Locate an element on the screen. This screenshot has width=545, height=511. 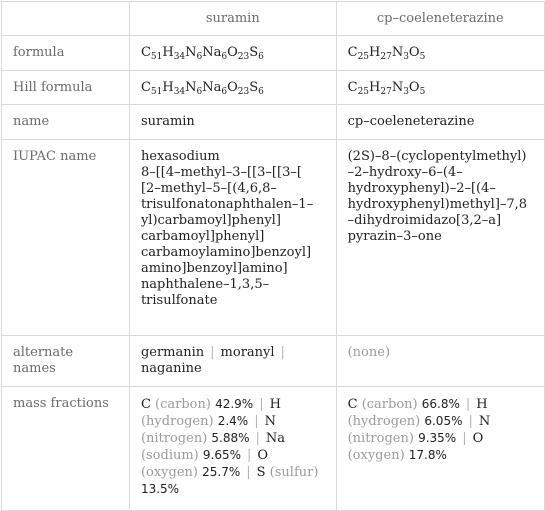
corner-cell is located at coordinates (65, 18).